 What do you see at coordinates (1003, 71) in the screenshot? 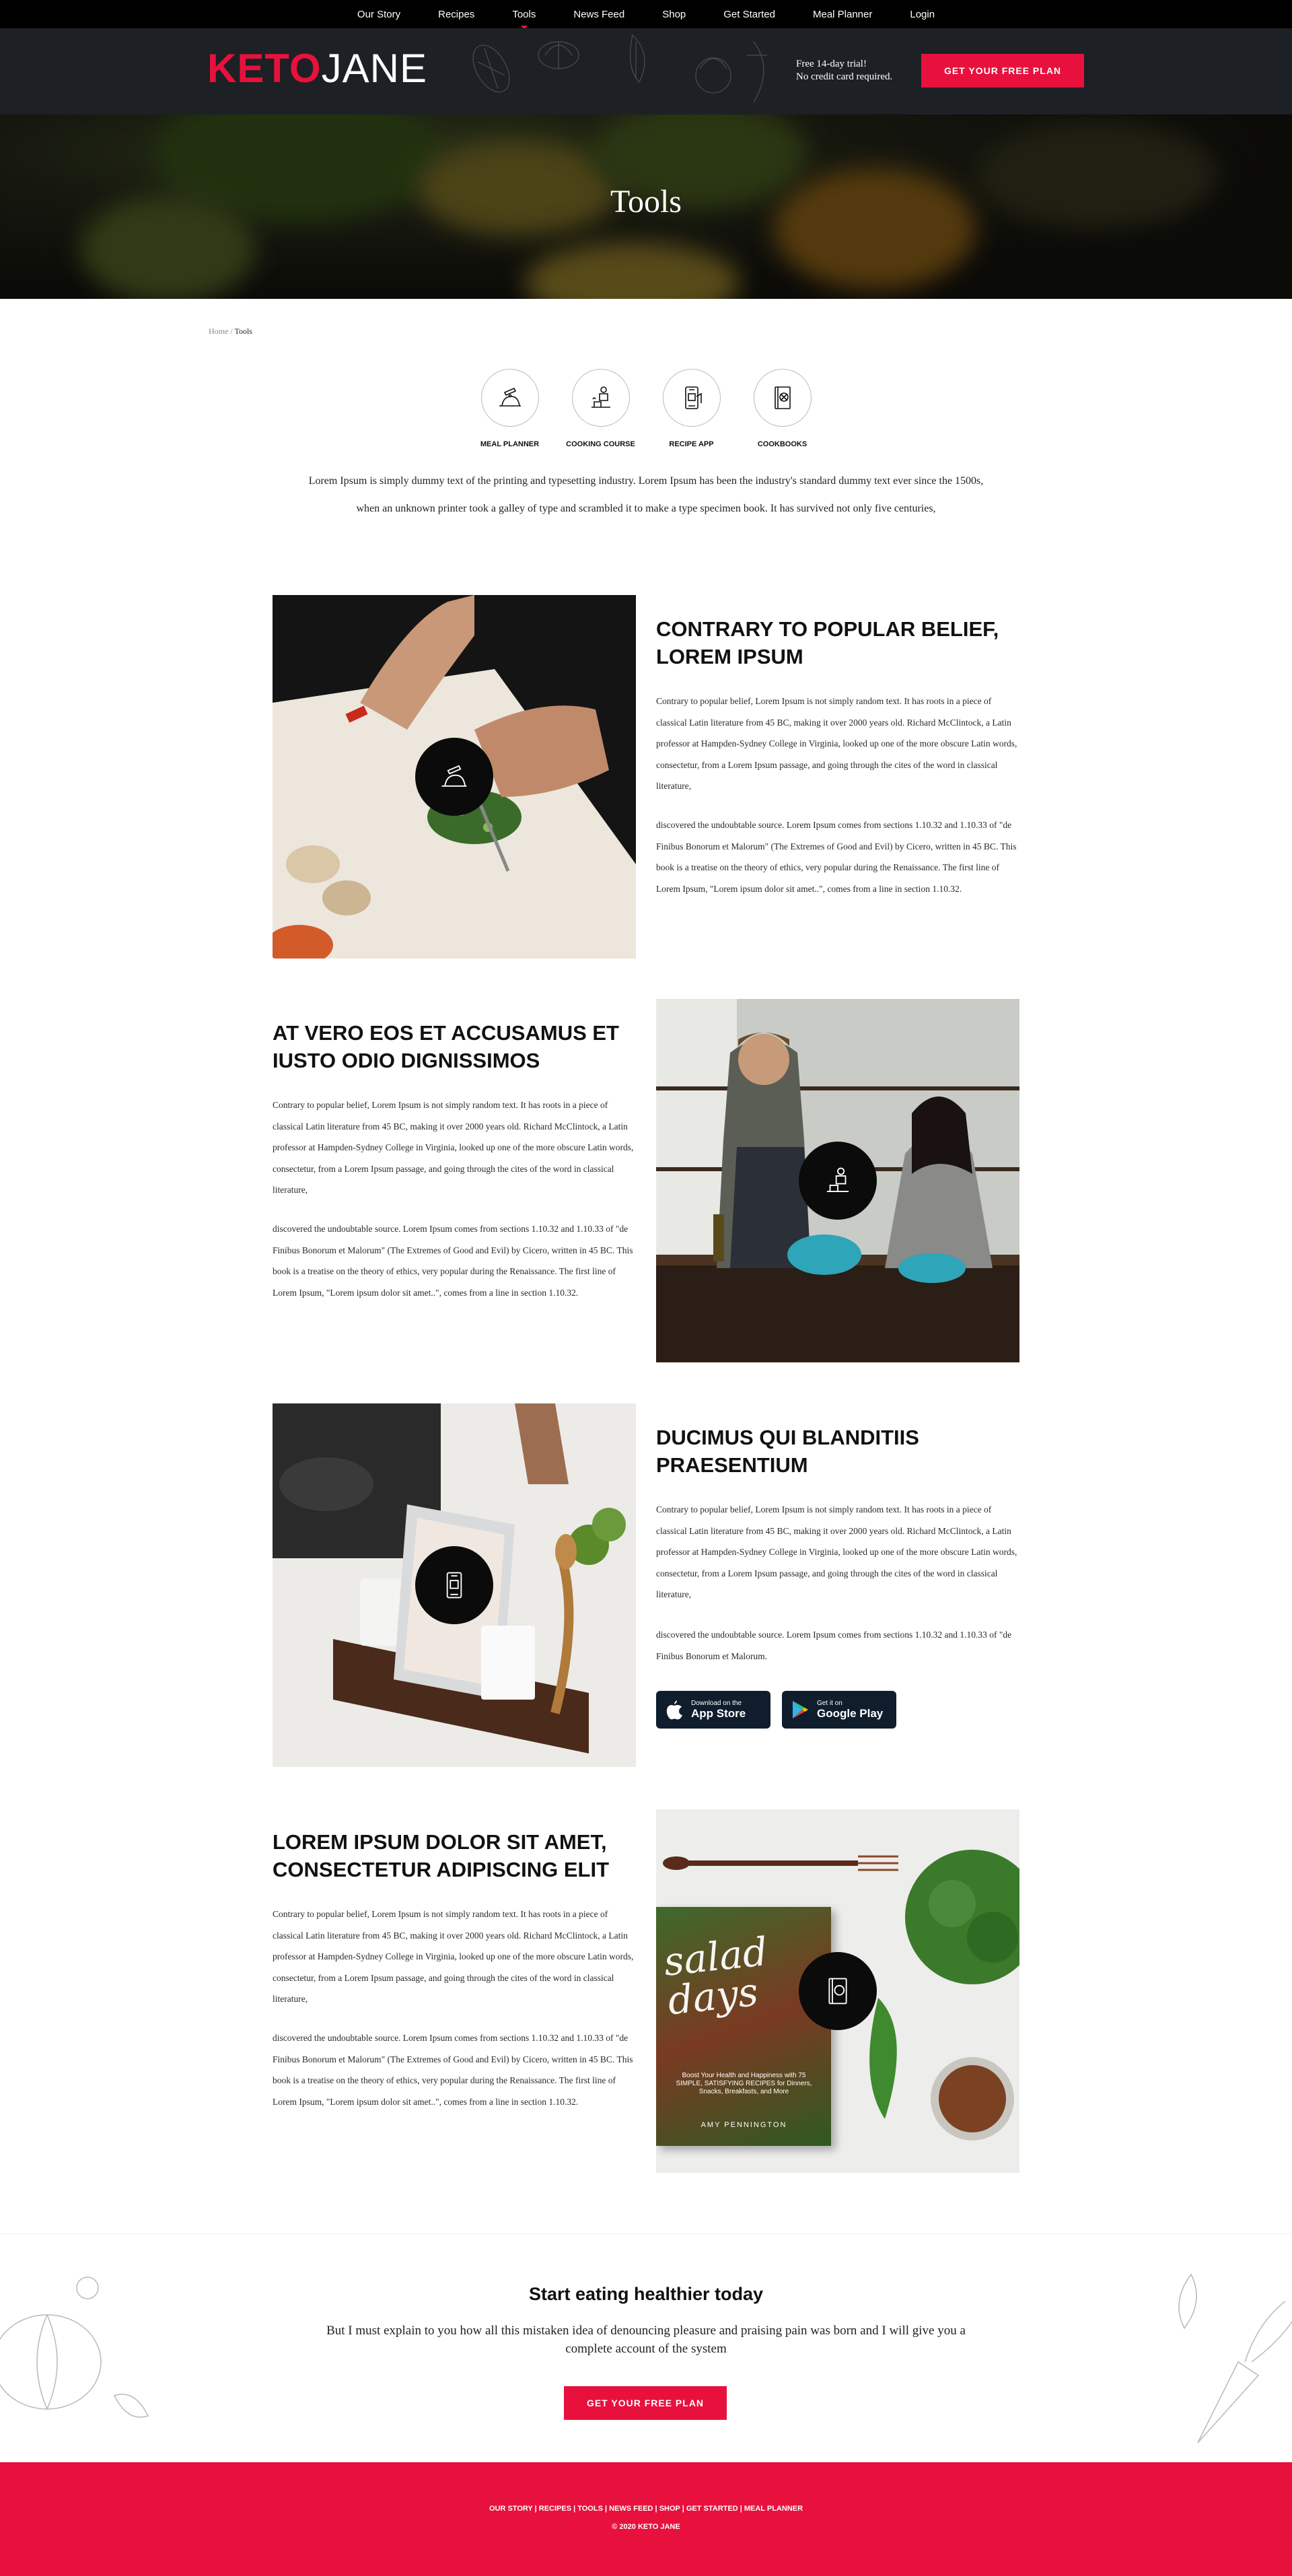
I see `header-get-plan-button: GET YOUR FREE PLAN` at bounding box center [1003, 71].